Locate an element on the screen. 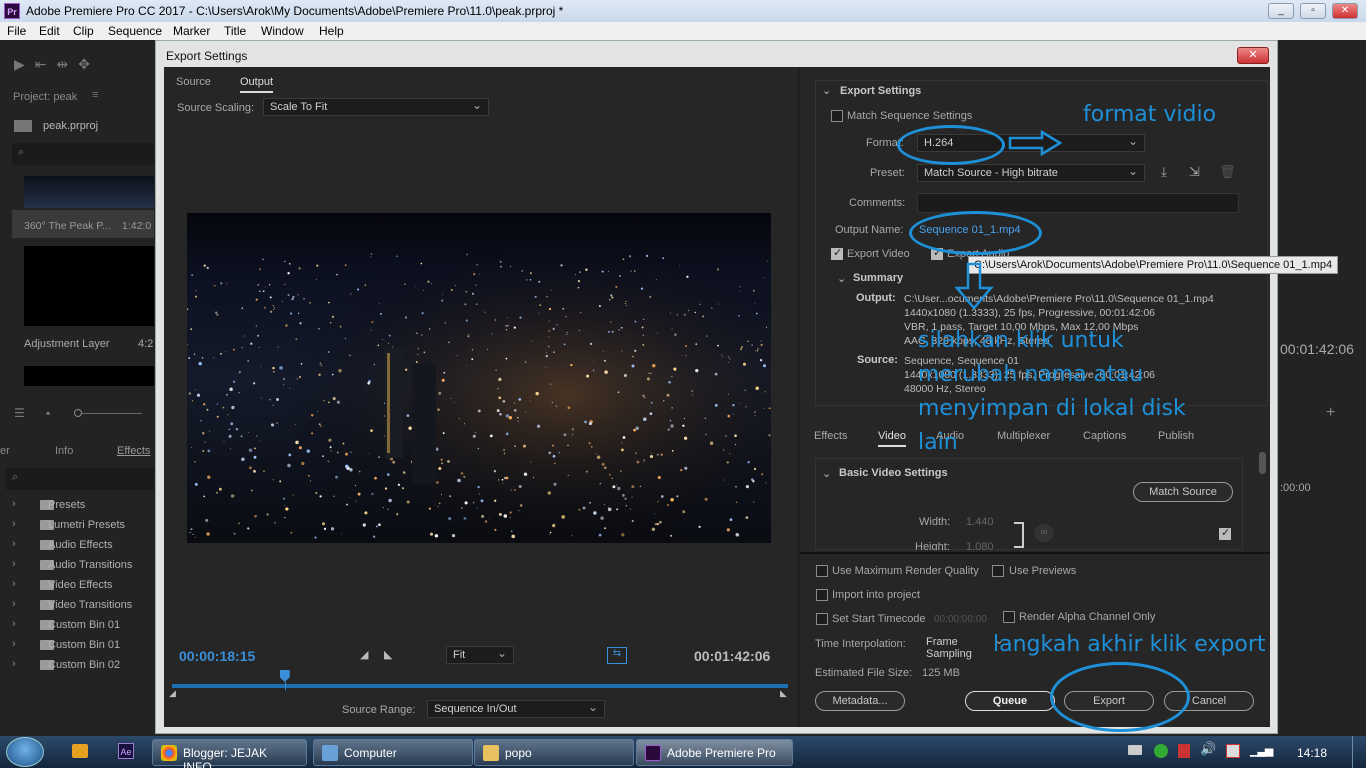  tab-output: Output is located at coordinates (257, 84).